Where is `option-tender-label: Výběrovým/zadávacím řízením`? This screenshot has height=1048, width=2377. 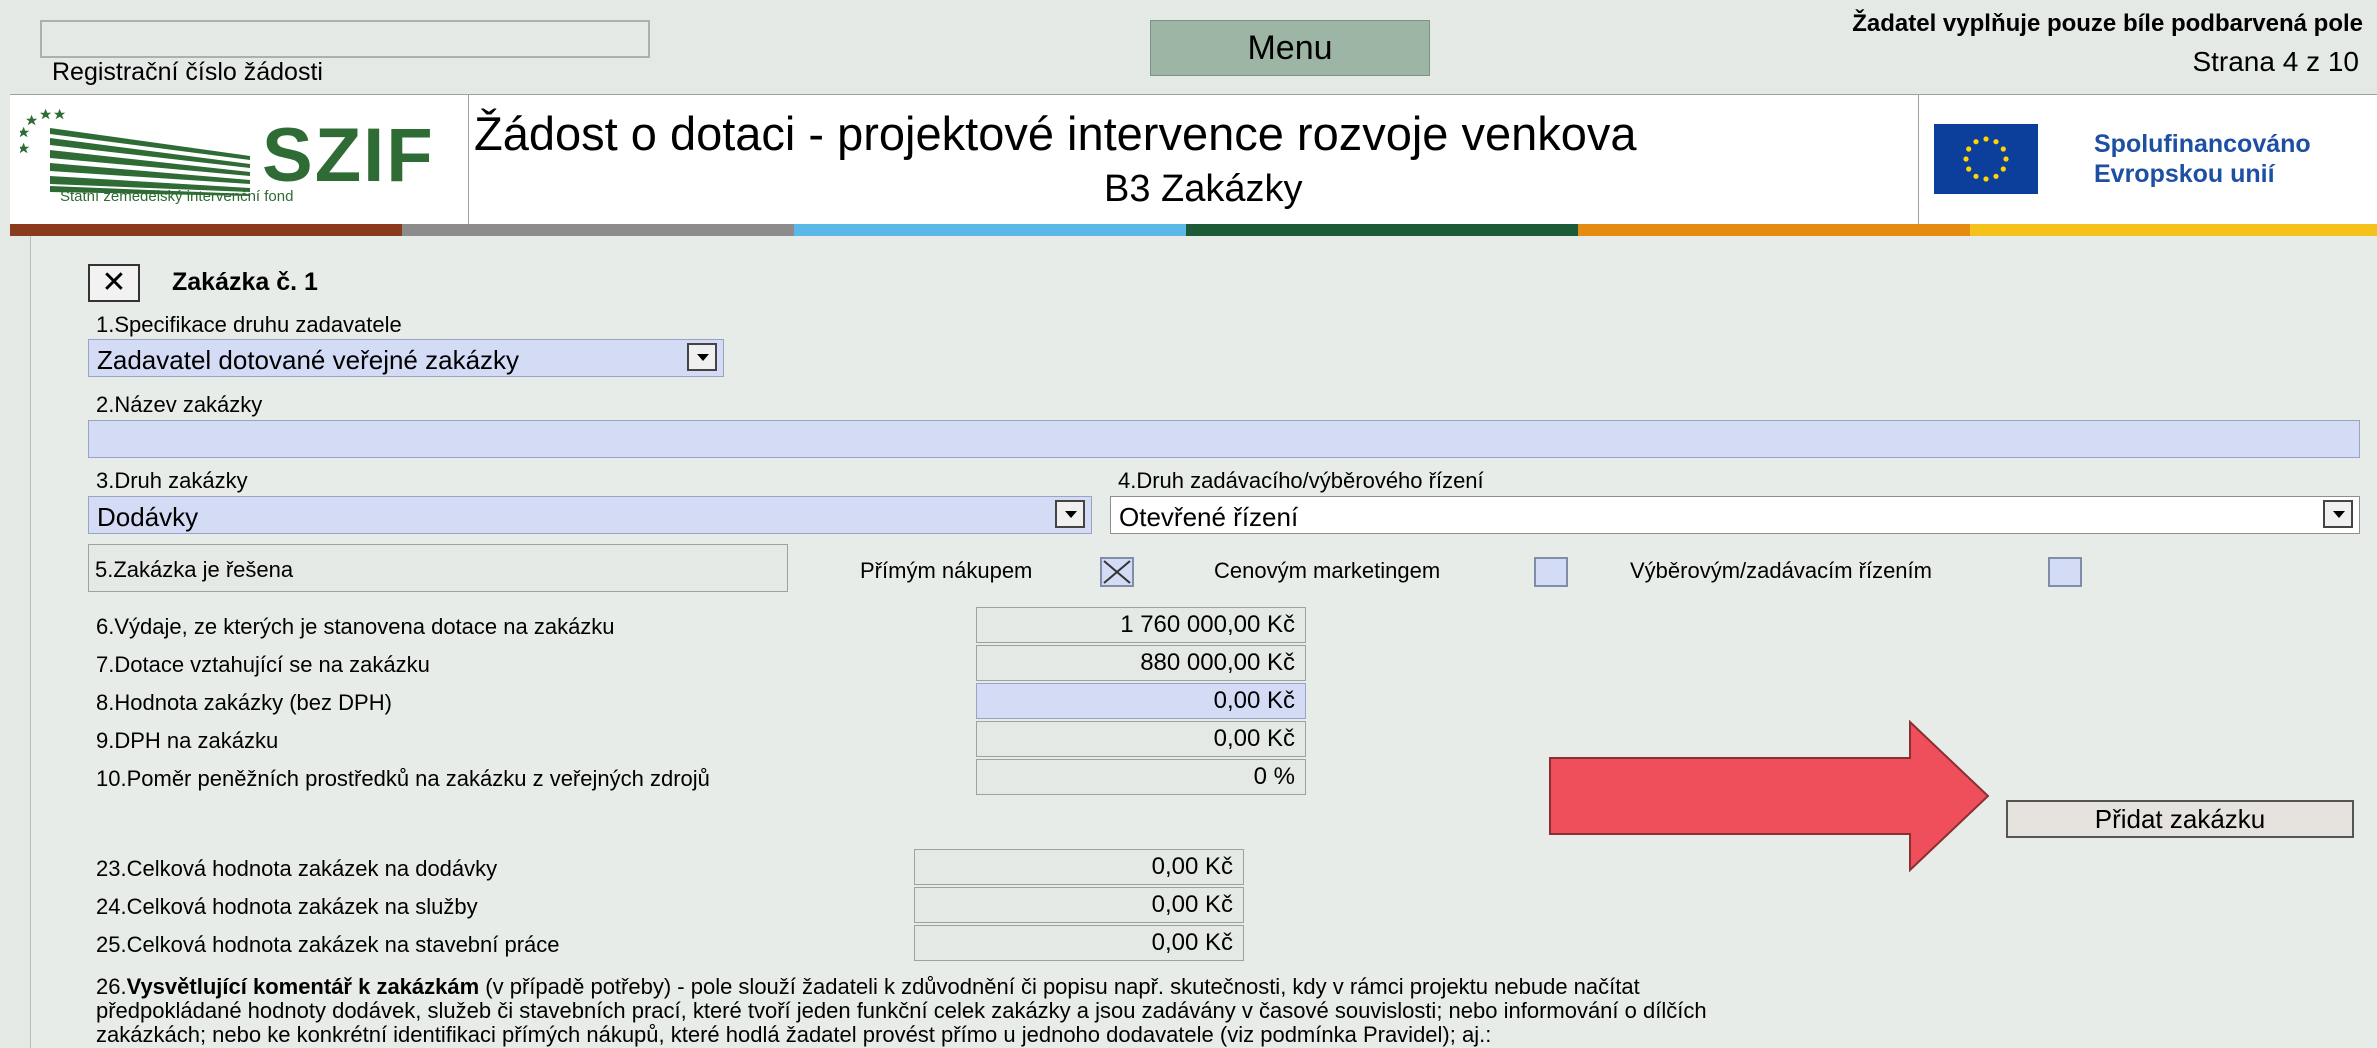
option-tender-label: Výběrovým/zadávacím řízením is located at coordinates (1781, 570).